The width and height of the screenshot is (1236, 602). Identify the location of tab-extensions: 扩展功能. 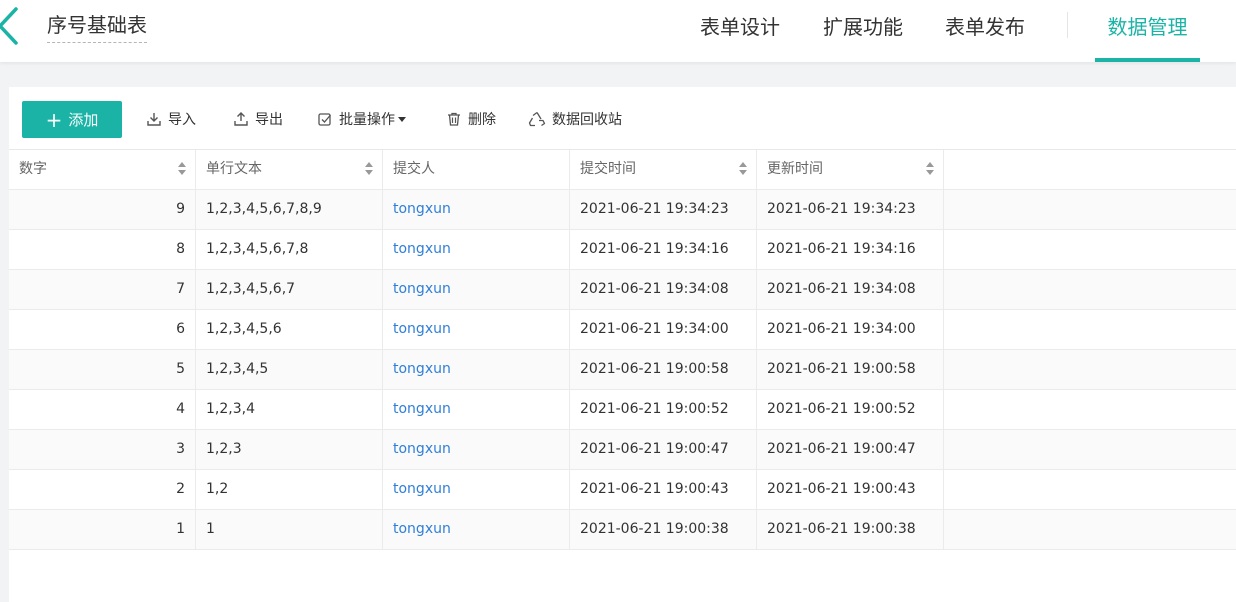
(863, 31).